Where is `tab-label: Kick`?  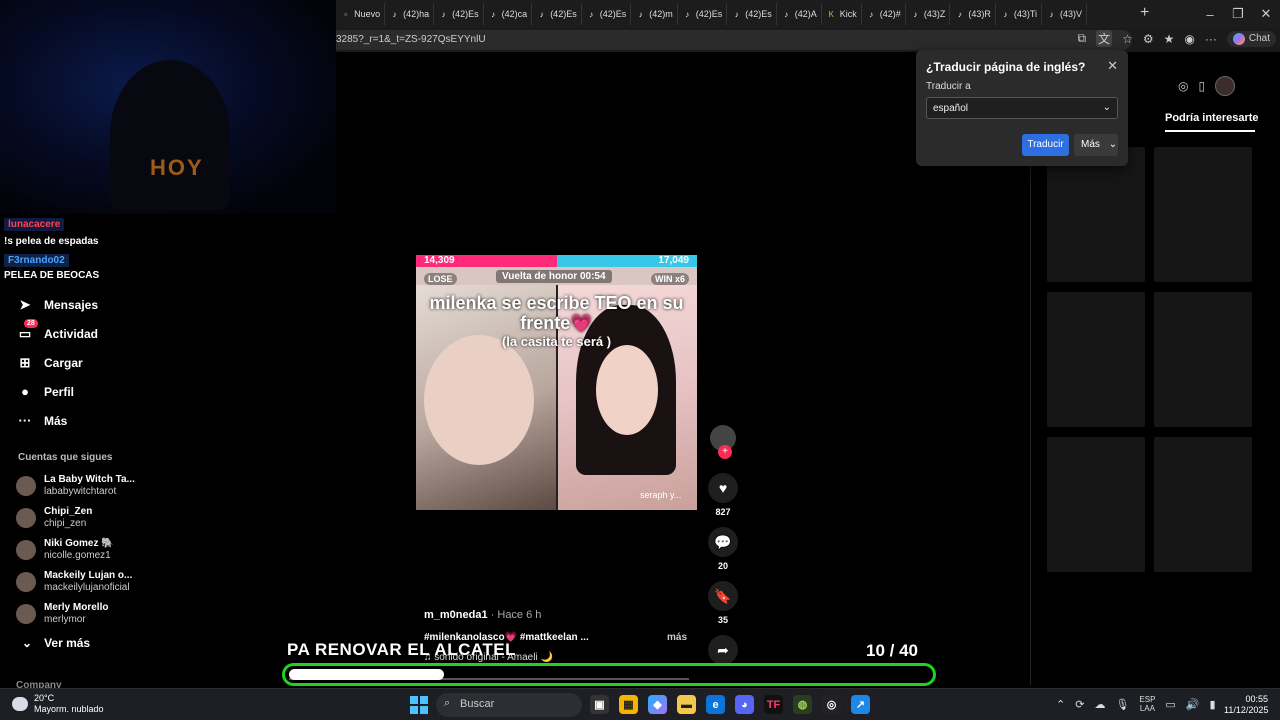
tab-label: Kick is located at coordinates (848, 14).